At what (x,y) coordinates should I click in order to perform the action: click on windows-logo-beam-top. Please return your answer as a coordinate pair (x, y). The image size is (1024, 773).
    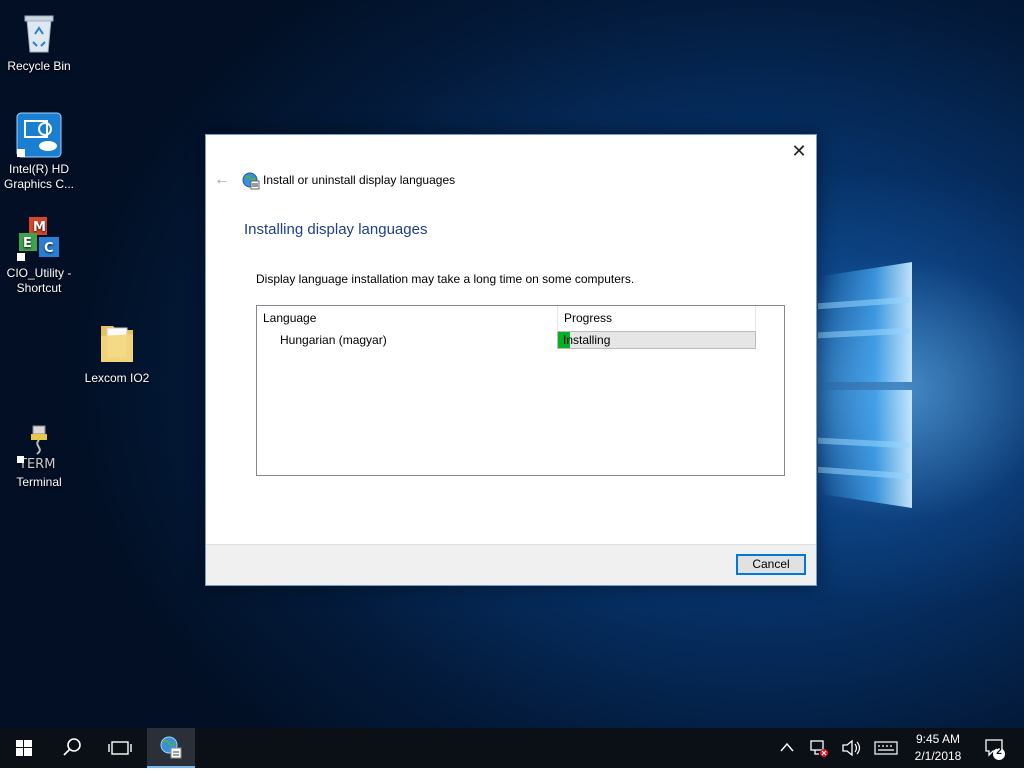
    Looking at the image, I should click on (866, 322).